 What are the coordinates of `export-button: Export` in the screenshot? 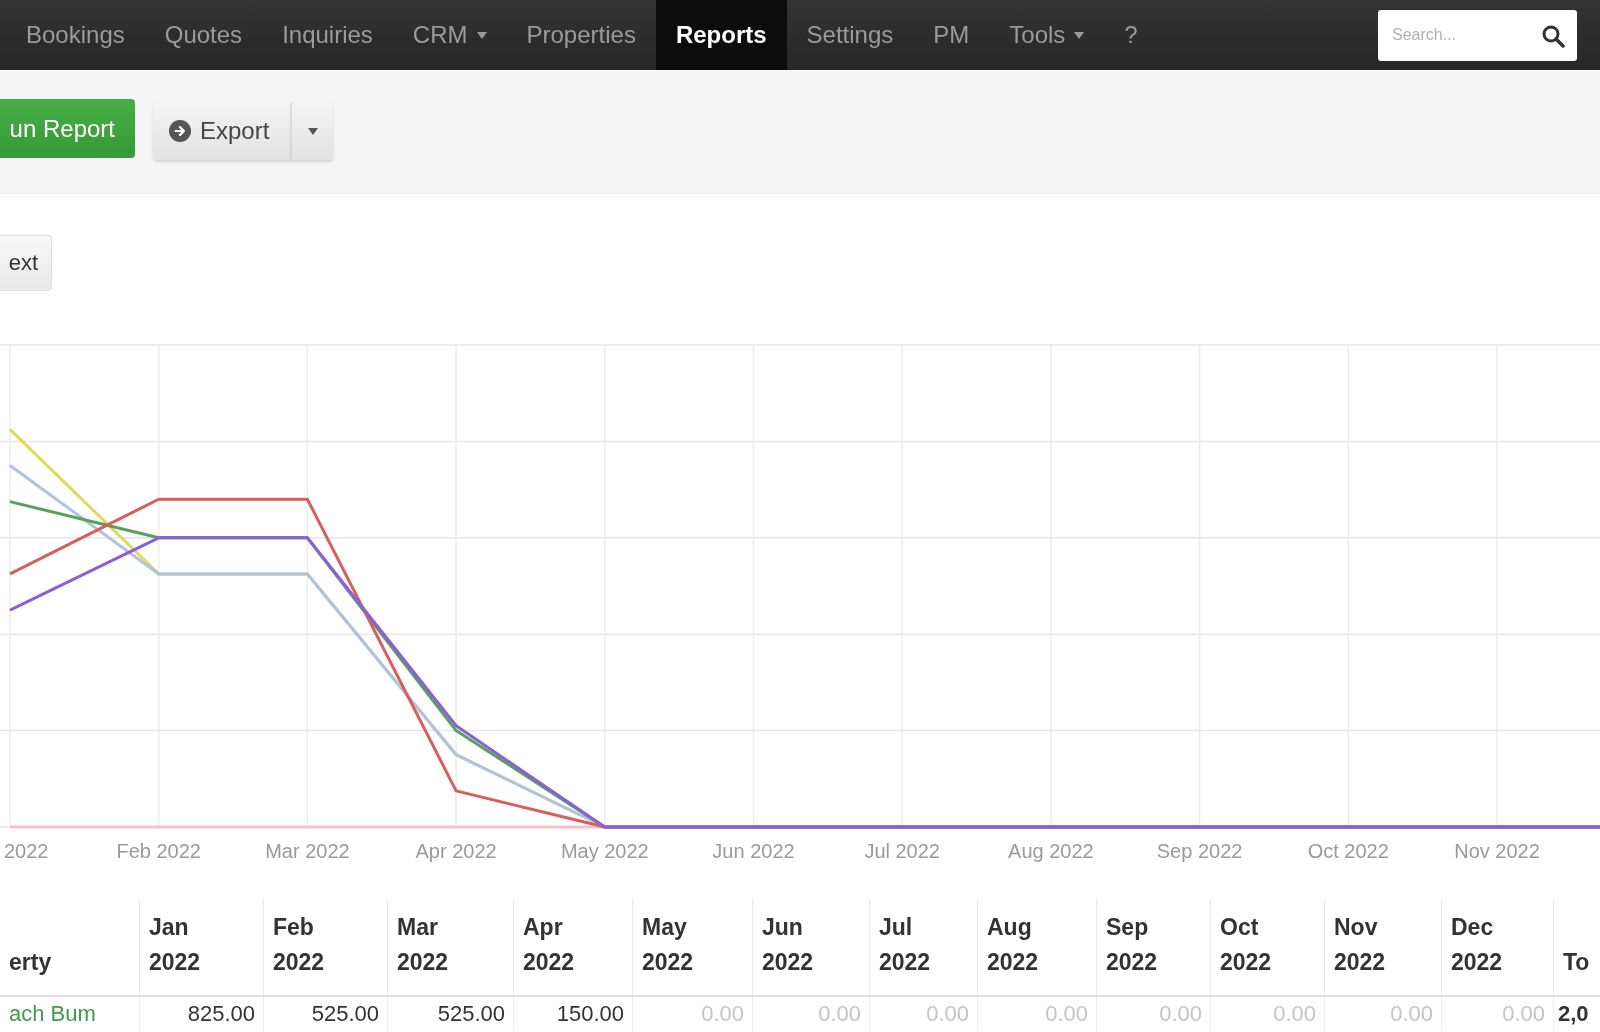 It's located at (222, 131).